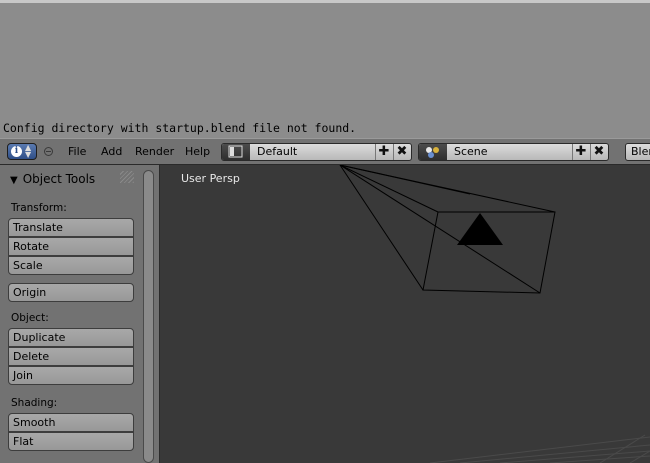  I want to click on camera-frame, so click(489, 252).